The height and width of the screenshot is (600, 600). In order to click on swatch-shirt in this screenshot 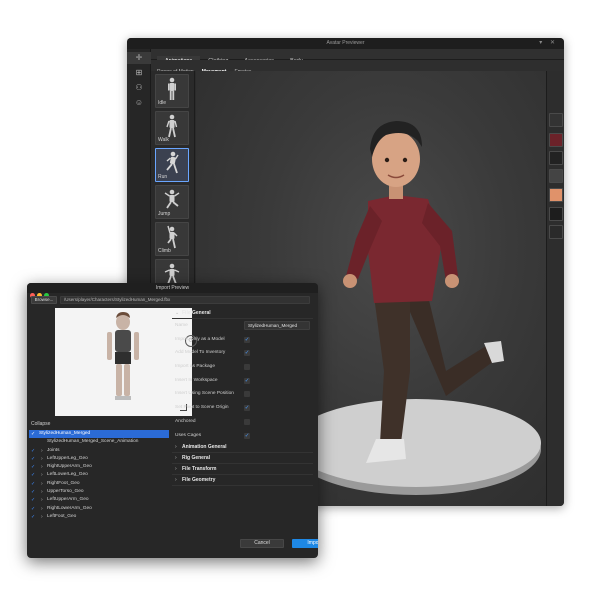, I will do `click(556, 140)`.